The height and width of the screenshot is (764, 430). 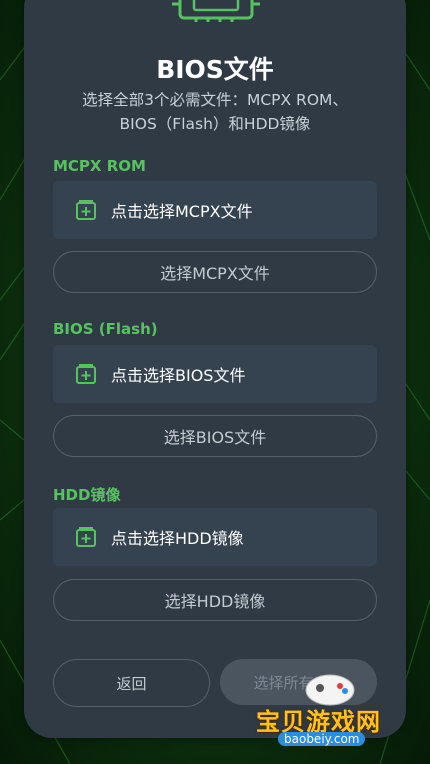 I want to click on mcpx-file-picker: 点击选择MCPX文件, so click(x=215, y=210).